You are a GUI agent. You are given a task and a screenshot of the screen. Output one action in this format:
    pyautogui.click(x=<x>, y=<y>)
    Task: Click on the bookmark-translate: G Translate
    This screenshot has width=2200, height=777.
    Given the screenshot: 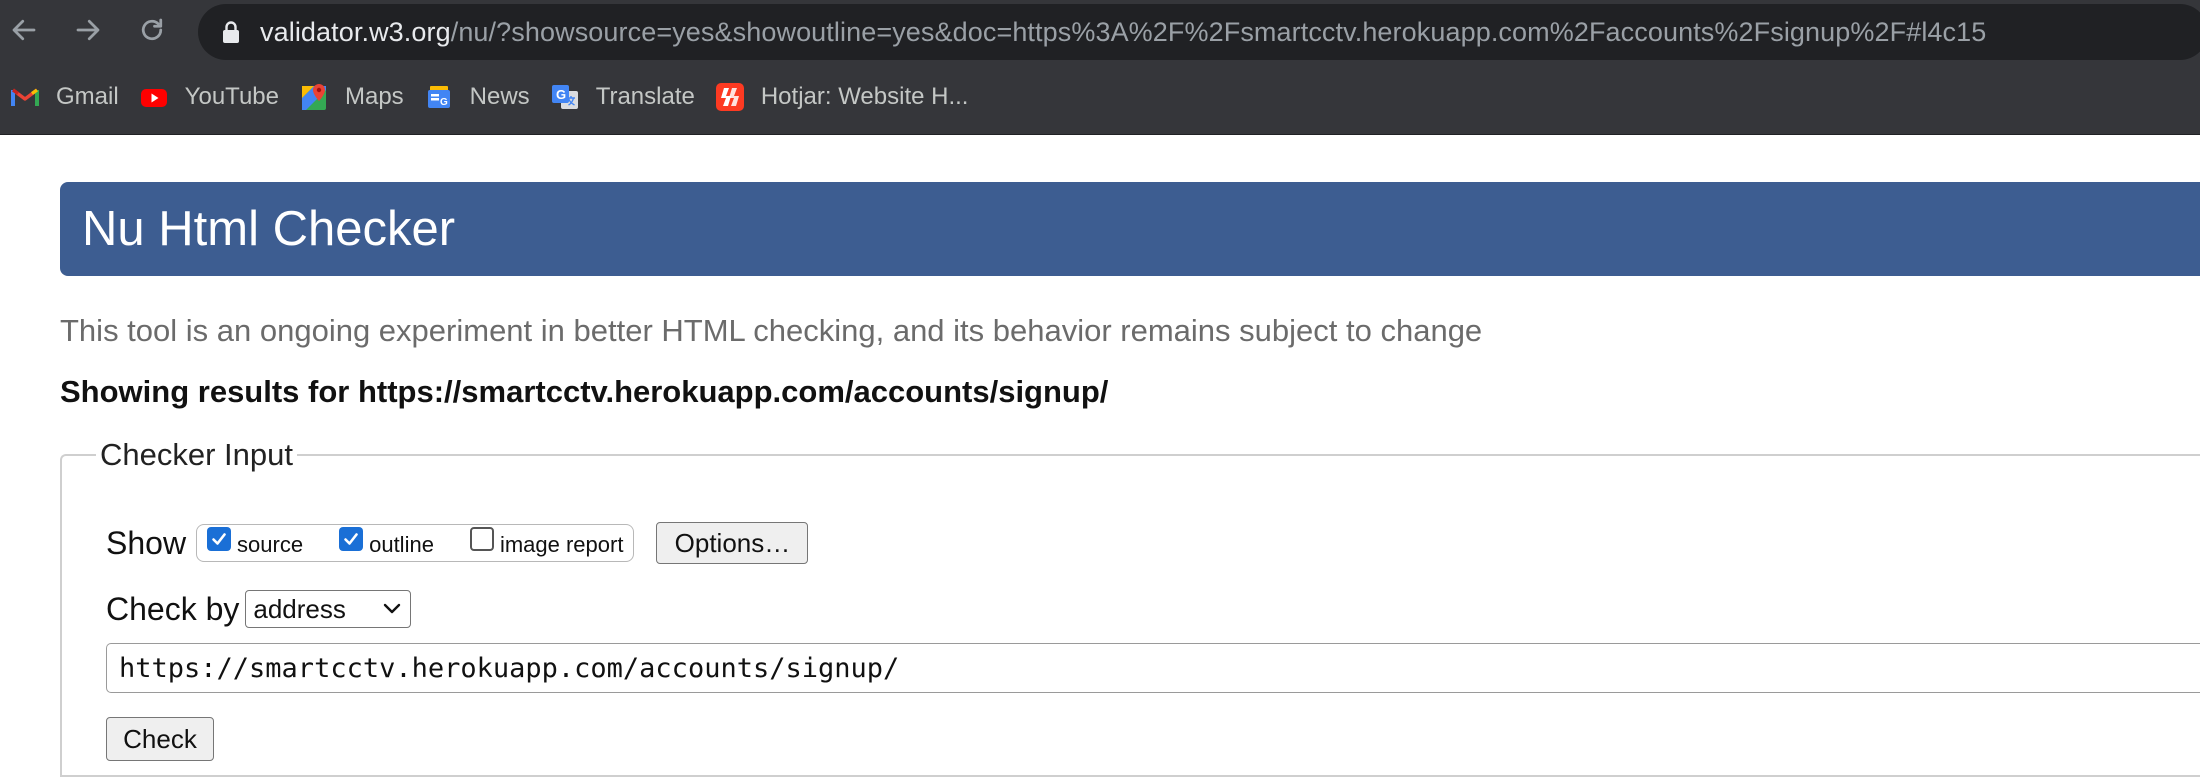 What is the action you would take?
    pyautogui.click(x=622, y=97)
    